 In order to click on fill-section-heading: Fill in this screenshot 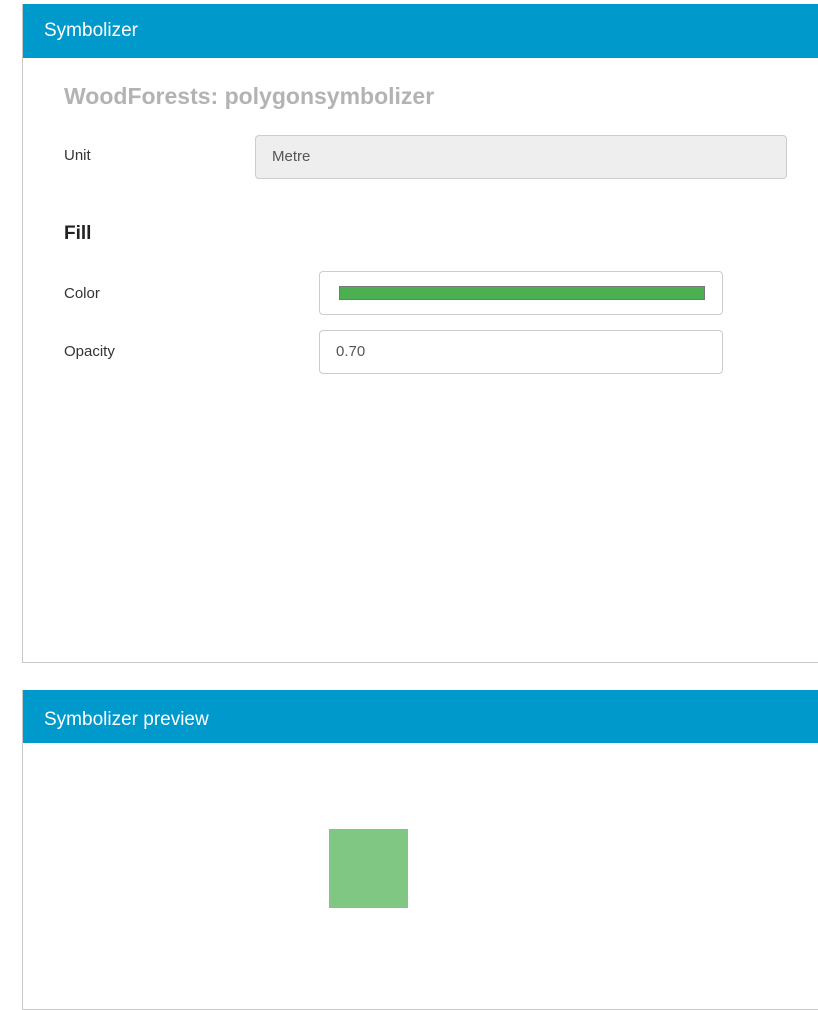, I will do `click(78, 233)`.